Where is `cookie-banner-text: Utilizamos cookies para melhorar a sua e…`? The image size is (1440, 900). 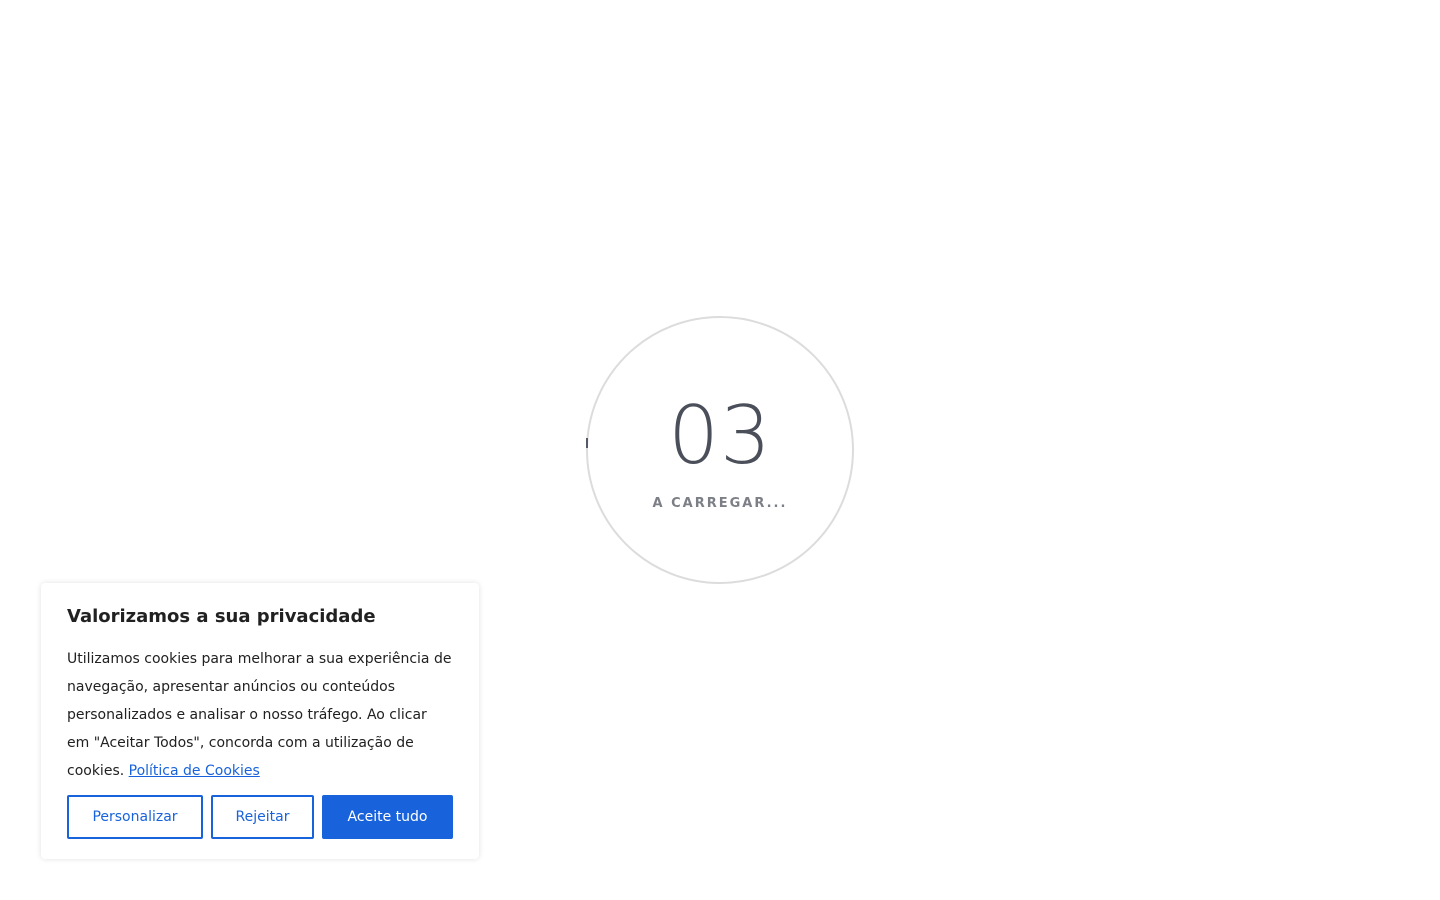 cookie-banner-text: Utilizamos cookies para melhorar a sua e… is located at coordinates (259, 715).